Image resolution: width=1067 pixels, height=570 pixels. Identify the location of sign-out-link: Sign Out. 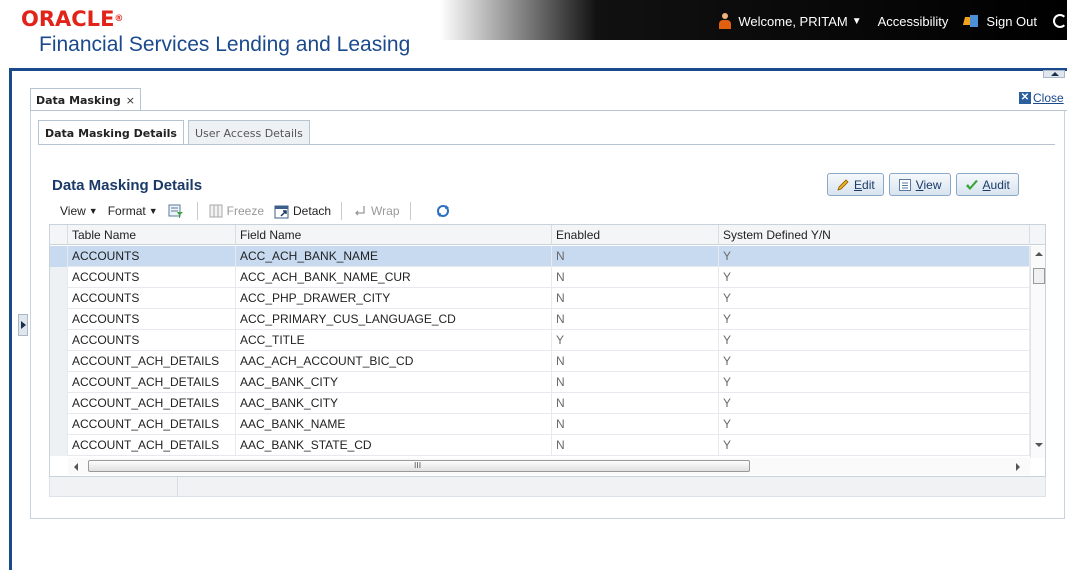
(1000, 21).